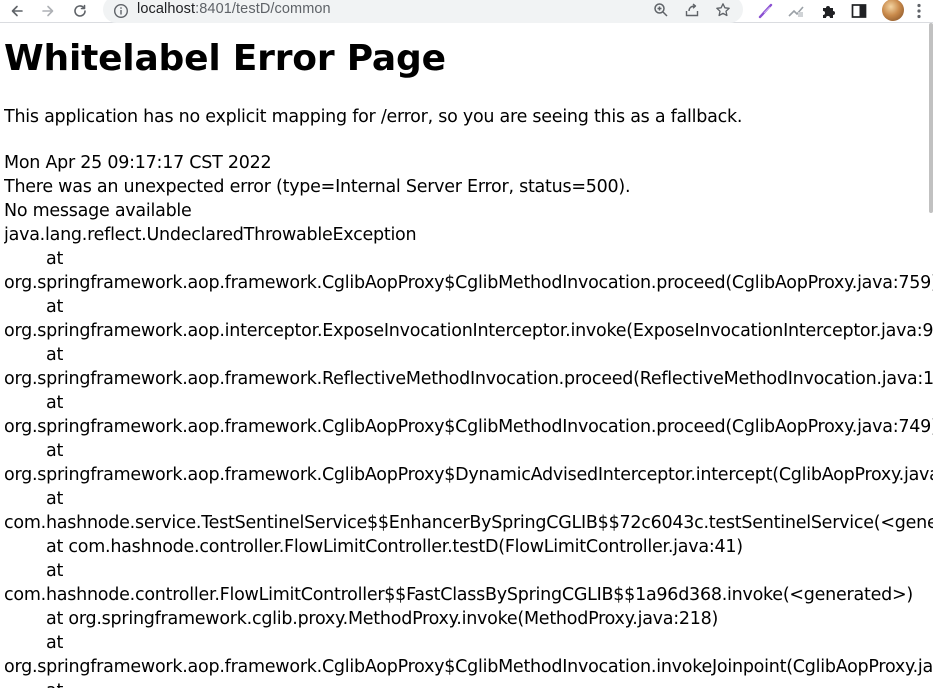  I want to click on page-title: Whitelabel Error Page, so click(225, 58).